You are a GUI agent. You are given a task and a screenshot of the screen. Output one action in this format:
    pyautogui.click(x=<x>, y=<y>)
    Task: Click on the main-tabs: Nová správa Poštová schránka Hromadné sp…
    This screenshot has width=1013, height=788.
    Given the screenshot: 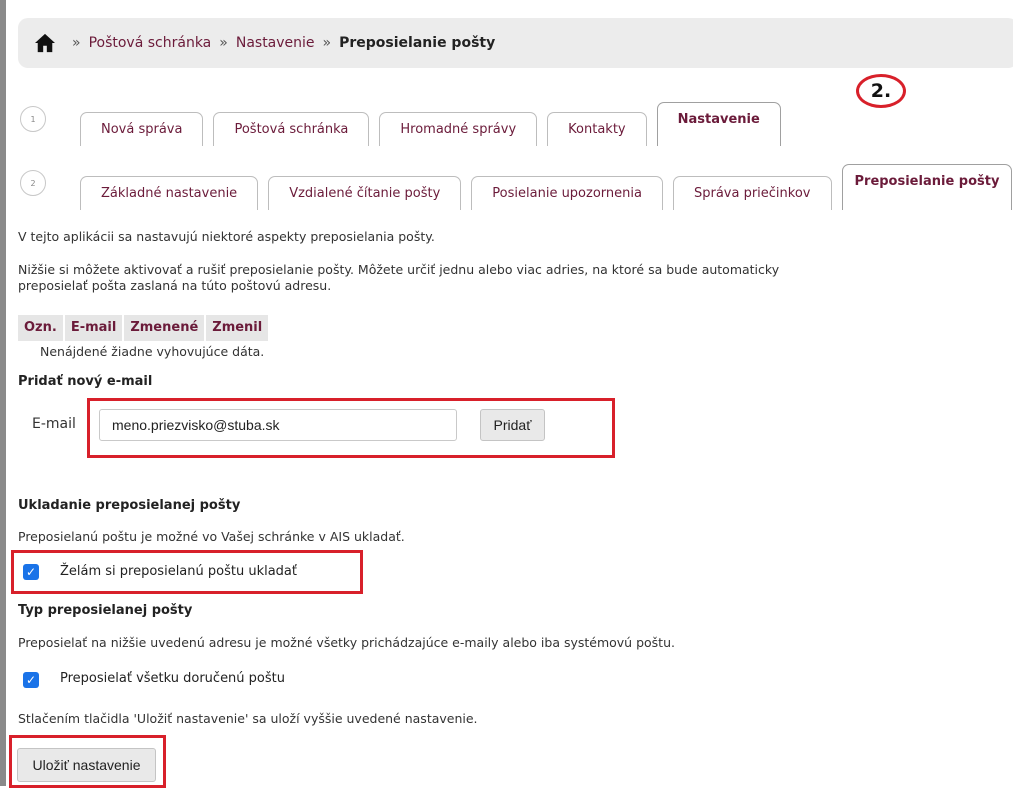 What is the action you would take?
    pyautogui.click(x=435, y=124)
    